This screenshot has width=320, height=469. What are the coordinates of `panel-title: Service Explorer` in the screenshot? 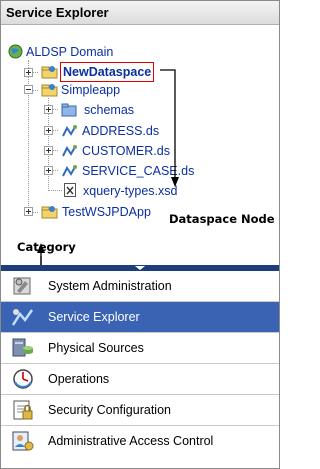 It's located at (140, 13).